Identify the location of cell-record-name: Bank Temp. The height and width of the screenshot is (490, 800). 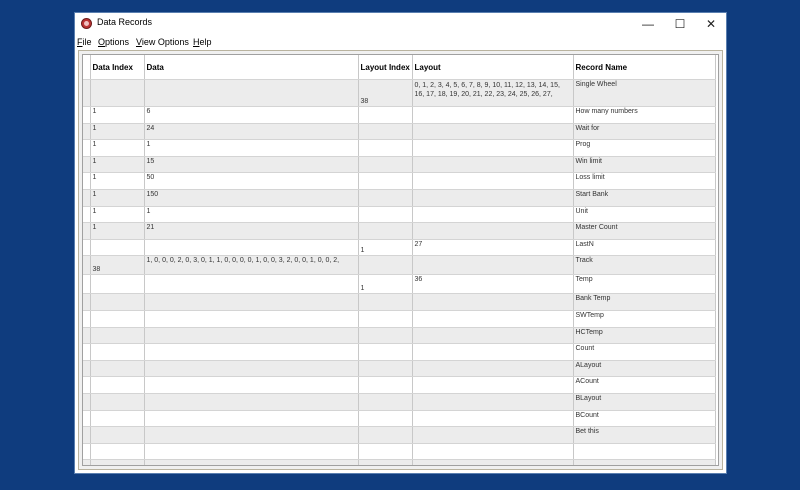
(644, 302).